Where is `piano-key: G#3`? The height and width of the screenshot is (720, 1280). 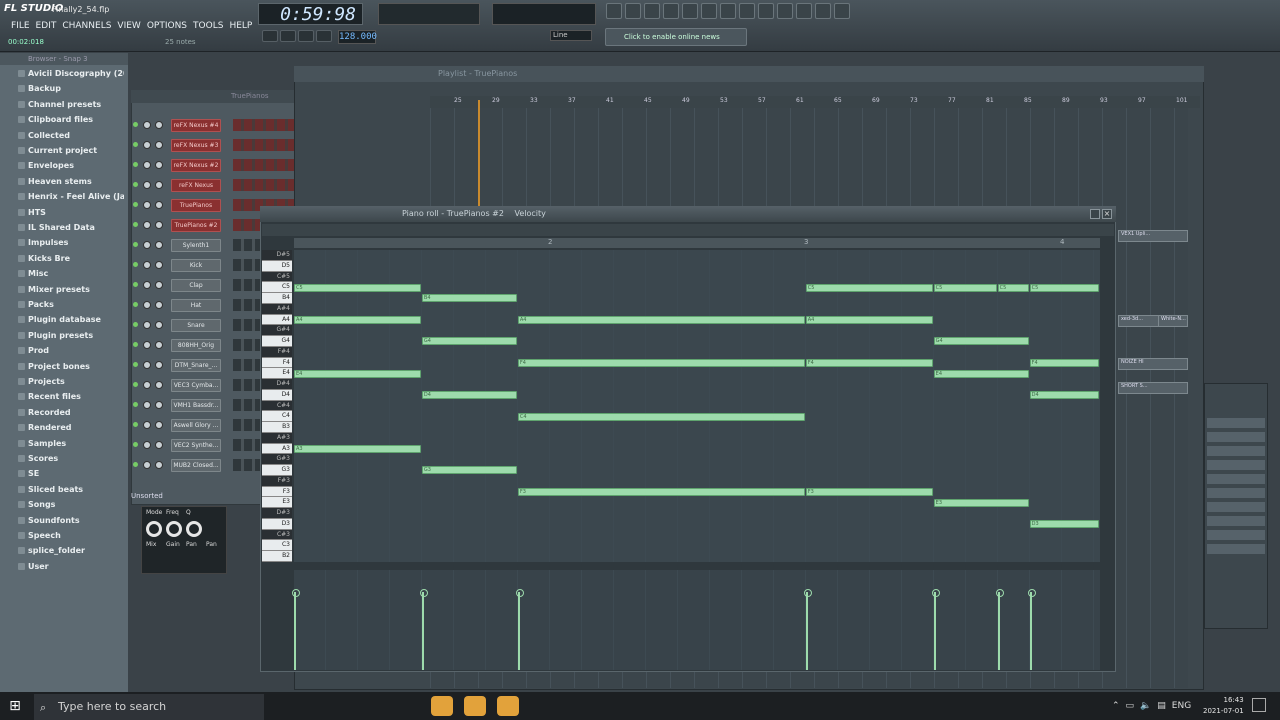
piano-key: G#3 is located at coordinates (277, 460).